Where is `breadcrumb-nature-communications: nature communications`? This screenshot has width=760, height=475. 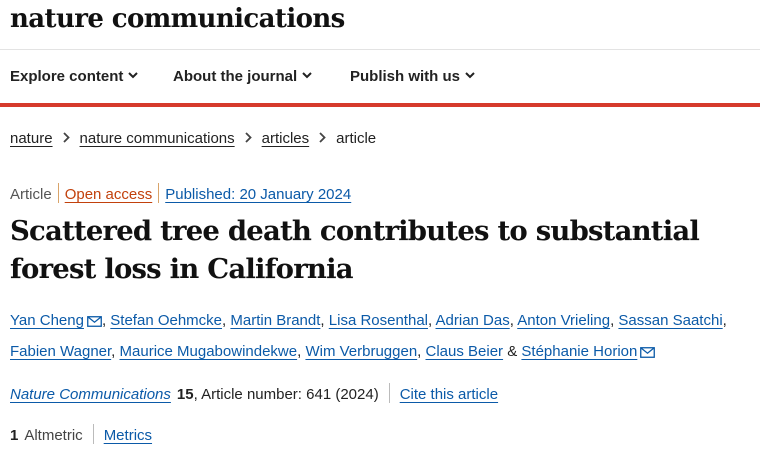
breadcrumb-nature-communications: nature communications is located at coordinates (157, 138).